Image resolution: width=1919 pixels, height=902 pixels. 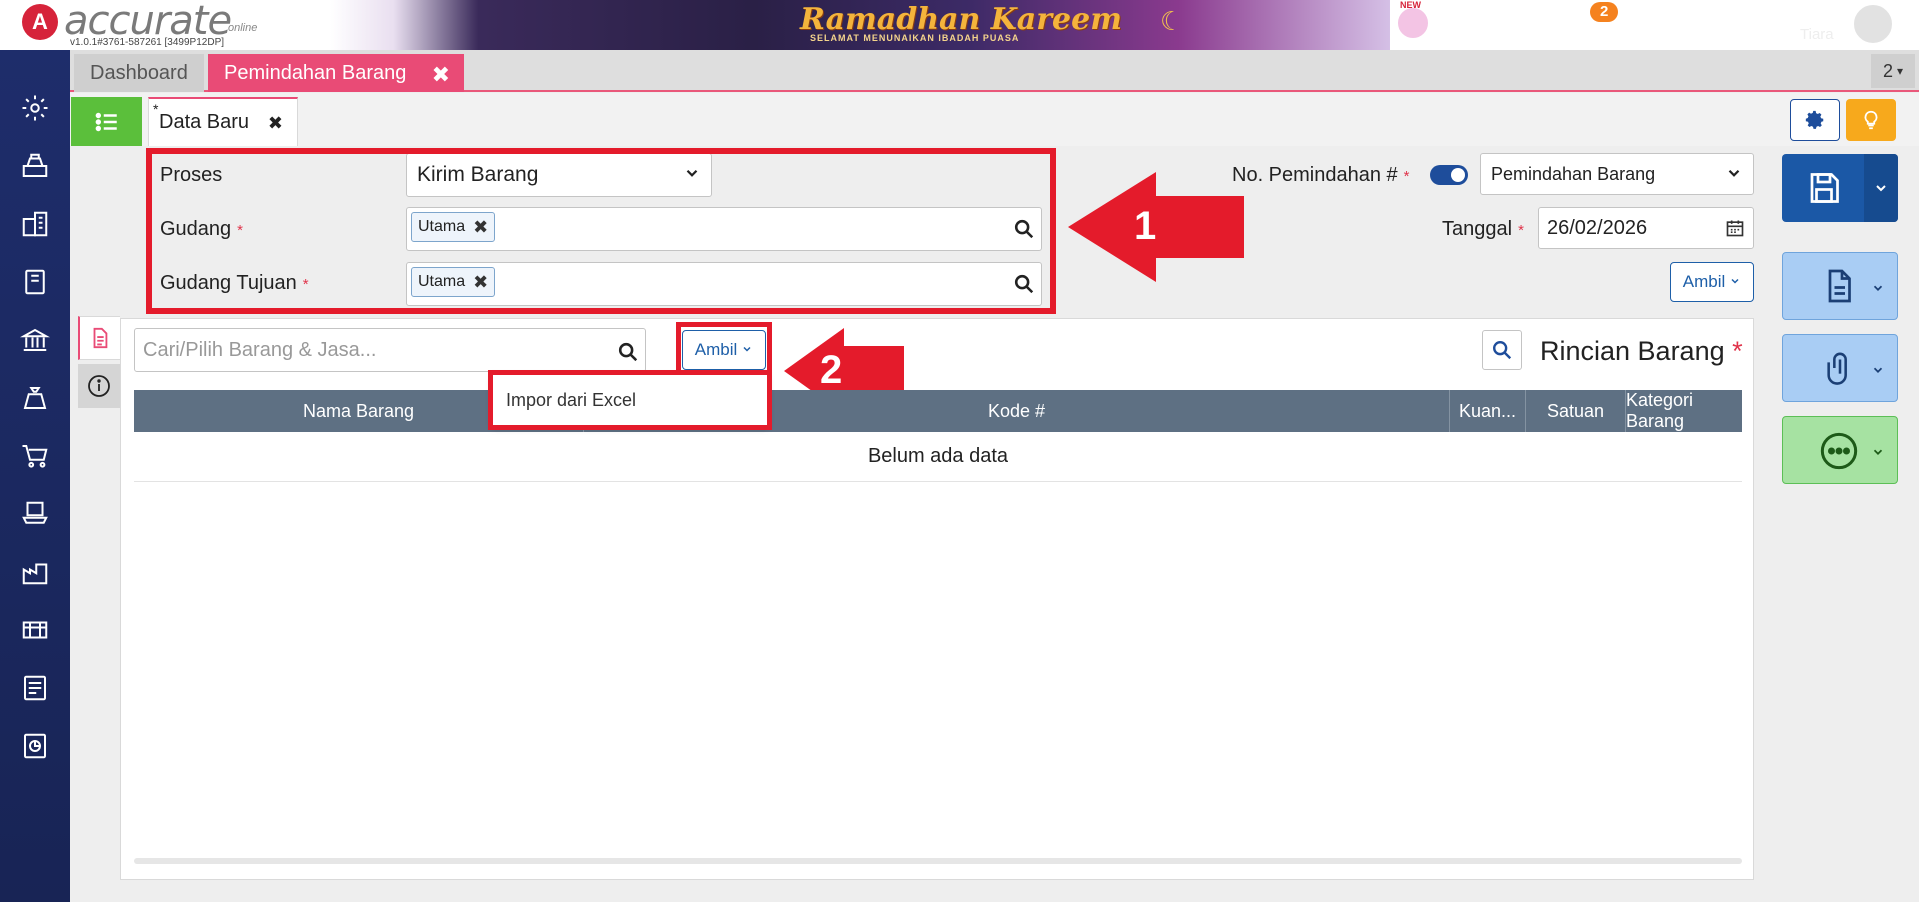 What do you see at coordinates (1477, 229) in the screenshot?
I see `tanggal-label-text: Tanggal` at bounding box center [1477, 229].